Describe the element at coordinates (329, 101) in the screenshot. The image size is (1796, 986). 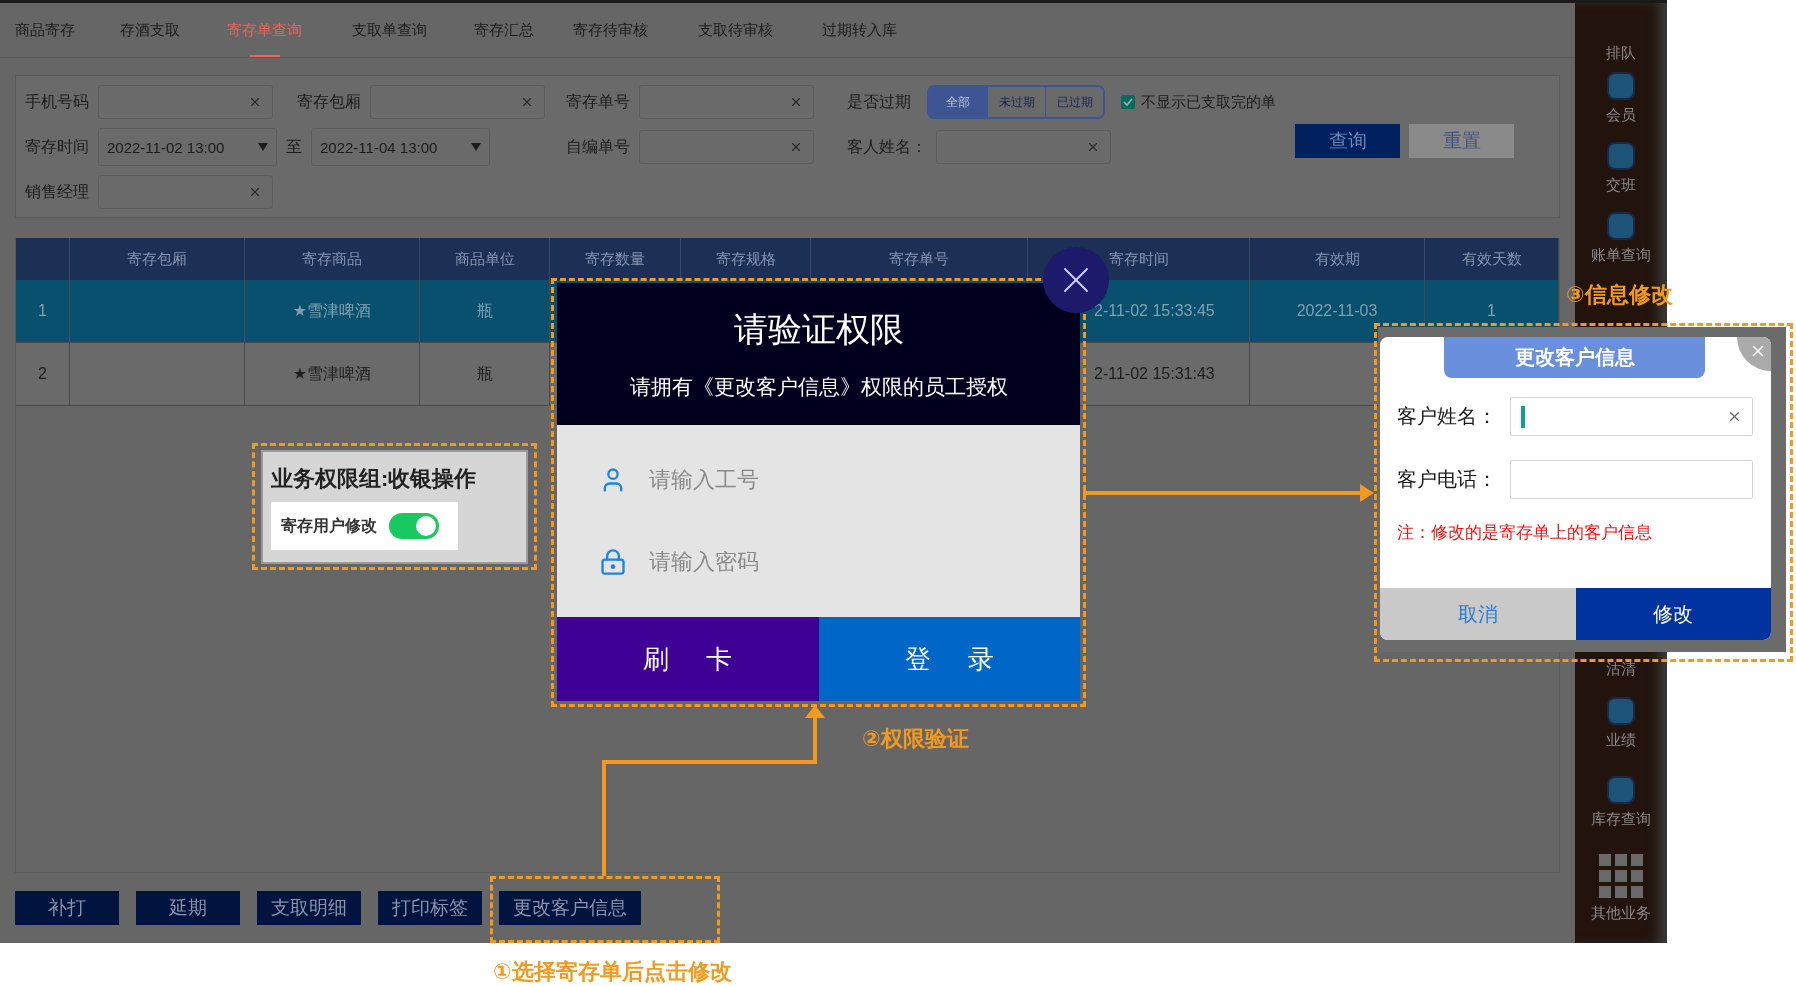
I see `field-label: 寄存包厢` at that location.